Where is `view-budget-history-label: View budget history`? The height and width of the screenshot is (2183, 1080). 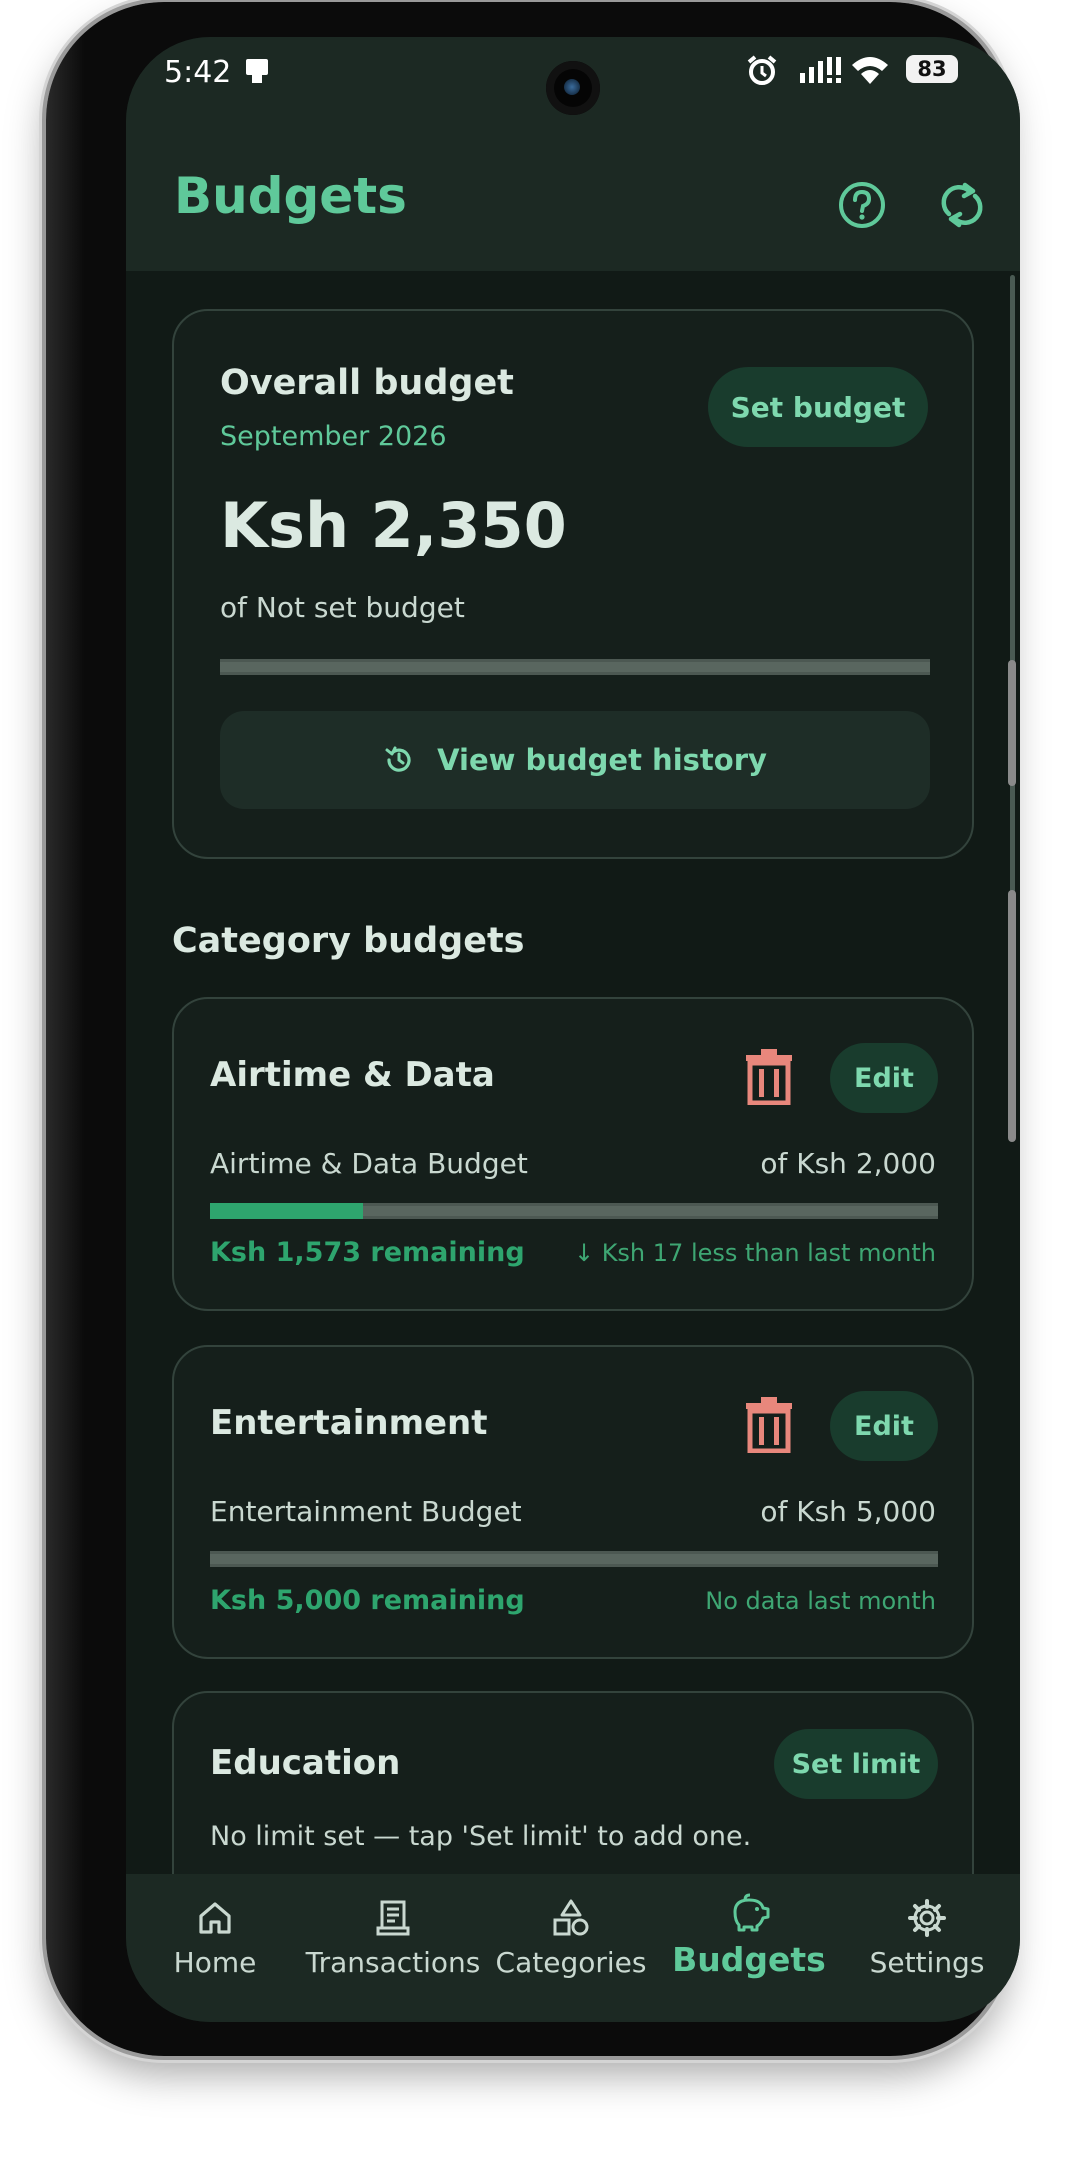 view-budget-history-label: View budget history is located at coordinates (602, 760).